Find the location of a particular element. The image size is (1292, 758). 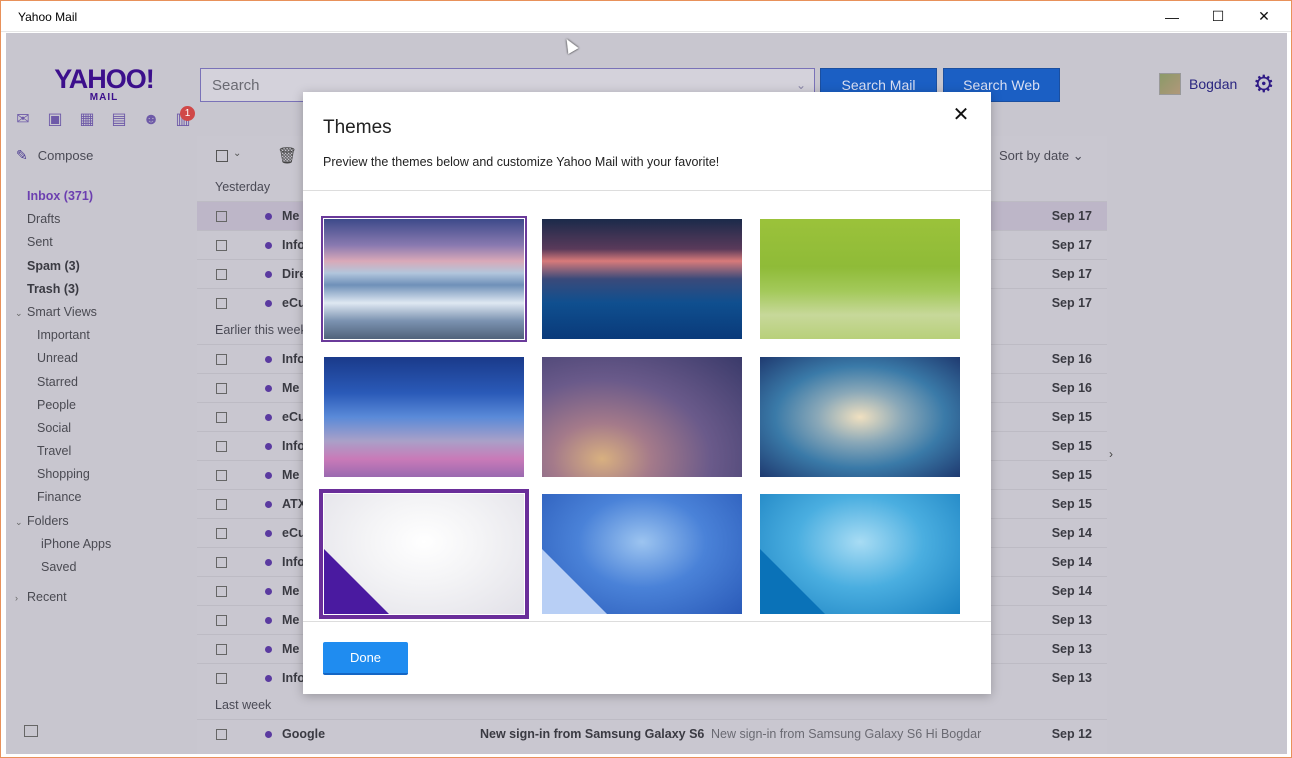

close-dialog-button: ✕ is located at coordinates (961, 115).